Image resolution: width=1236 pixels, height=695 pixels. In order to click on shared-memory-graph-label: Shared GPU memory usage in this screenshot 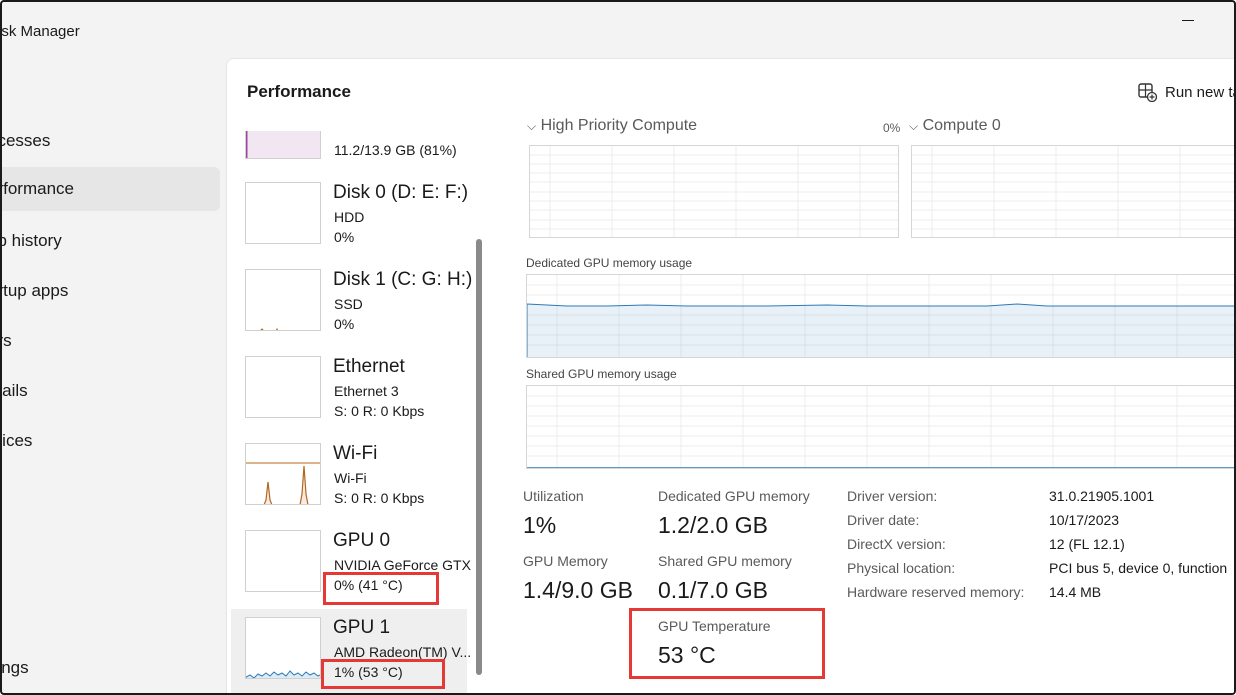, I will do `click(601, 374)`.